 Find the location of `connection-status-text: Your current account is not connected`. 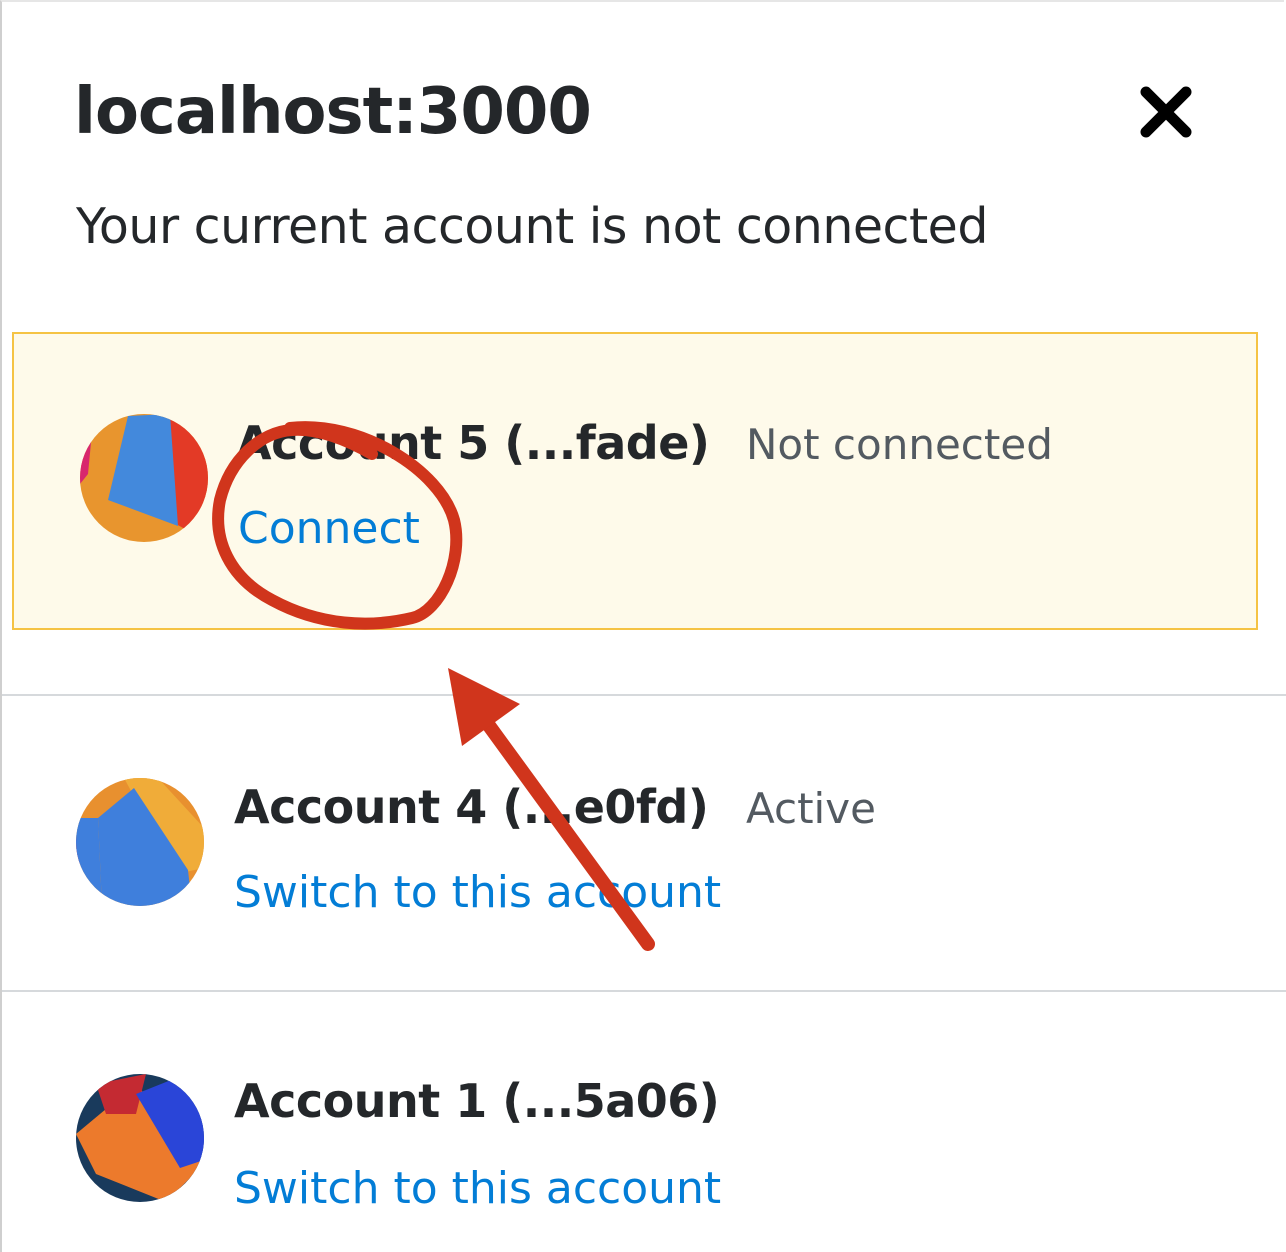

connection-status-text: Your current account is not connected is located at coordinates (532, 226).